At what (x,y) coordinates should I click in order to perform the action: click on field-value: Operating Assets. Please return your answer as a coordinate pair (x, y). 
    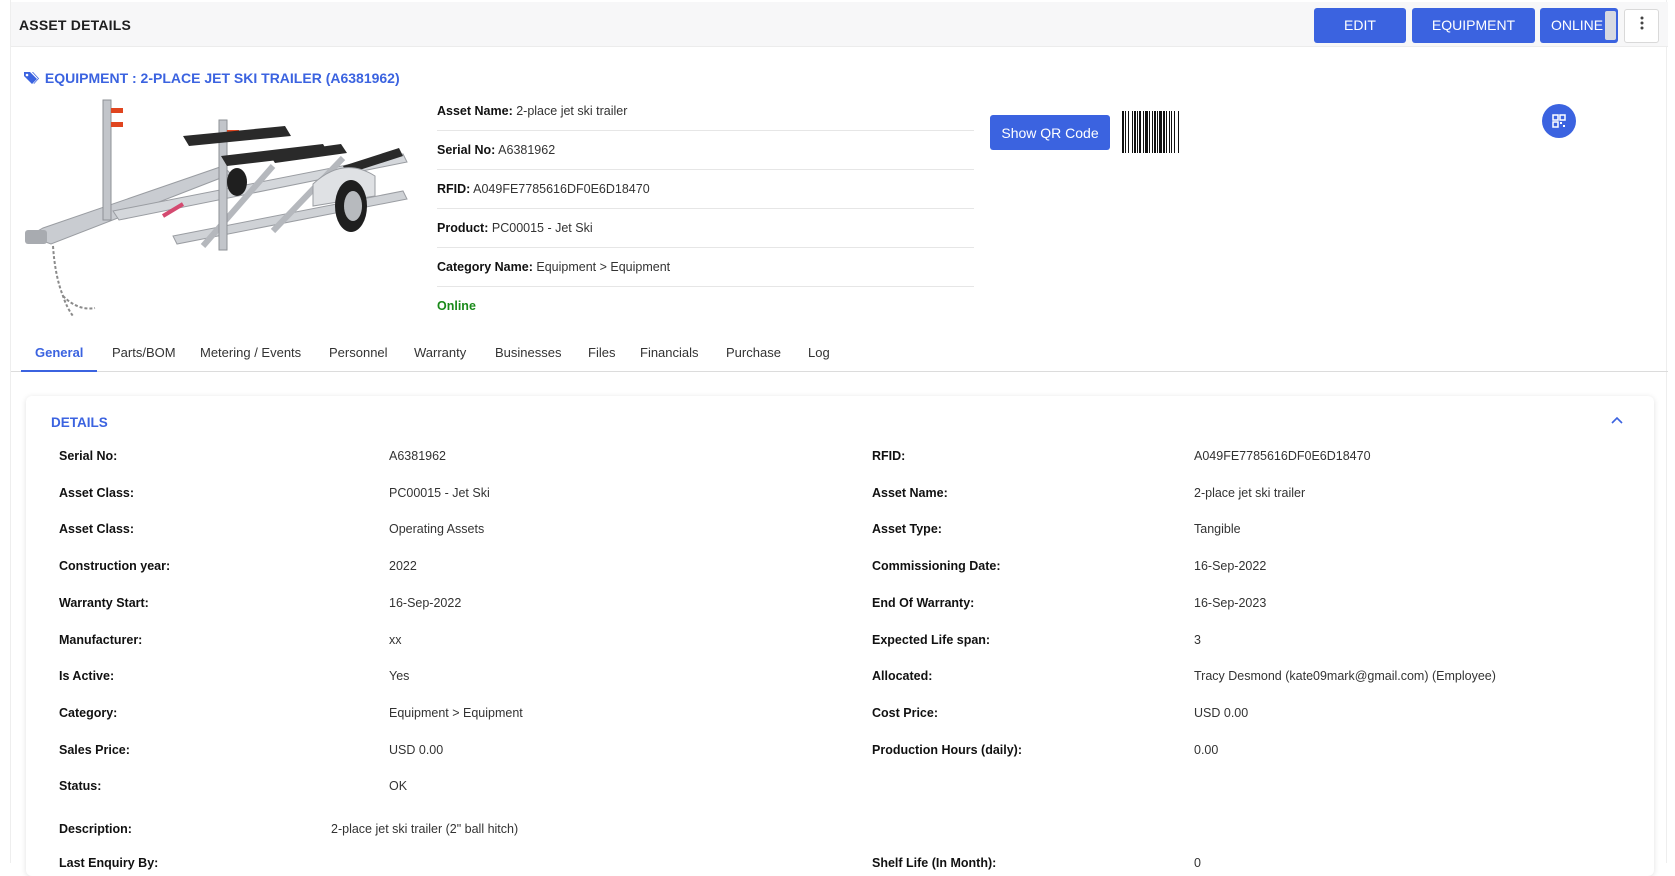
    Looking at the image, I should click on (437, 529).